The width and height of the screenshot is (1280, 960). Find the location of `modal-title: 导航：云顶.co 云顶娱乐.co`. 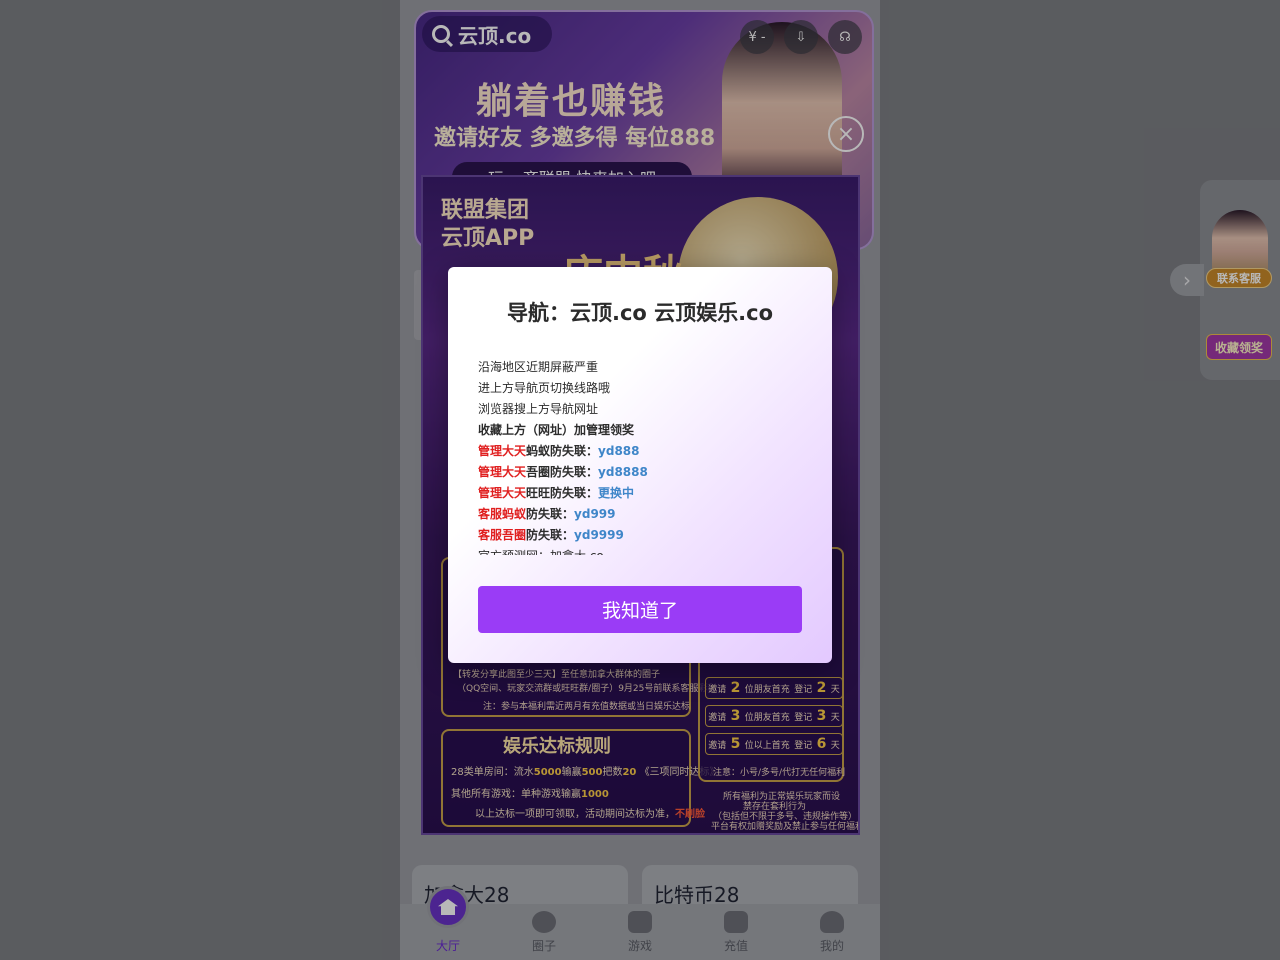

modal-title: 导航：云顶.co 云顶娱乐.co is located at coordinates (640, 313).